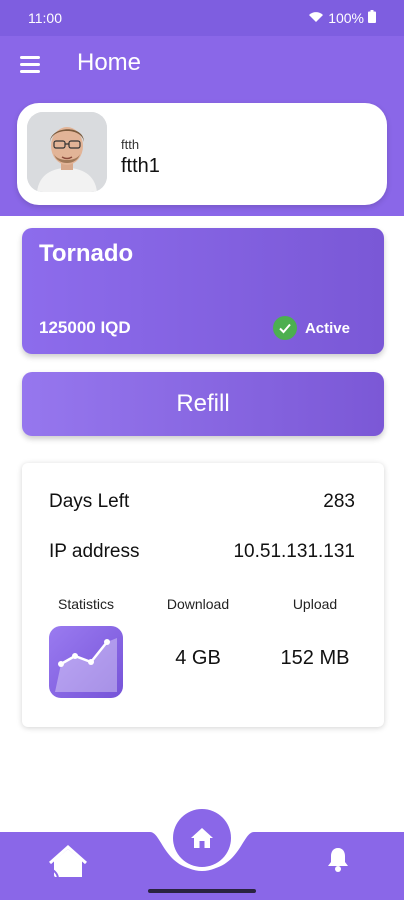 Image resolution: width=404 pixels, height=900 pixels. Describe the element at coordinates (315, 604) in the screenshot. I see `upload-label: Upload` at that location.